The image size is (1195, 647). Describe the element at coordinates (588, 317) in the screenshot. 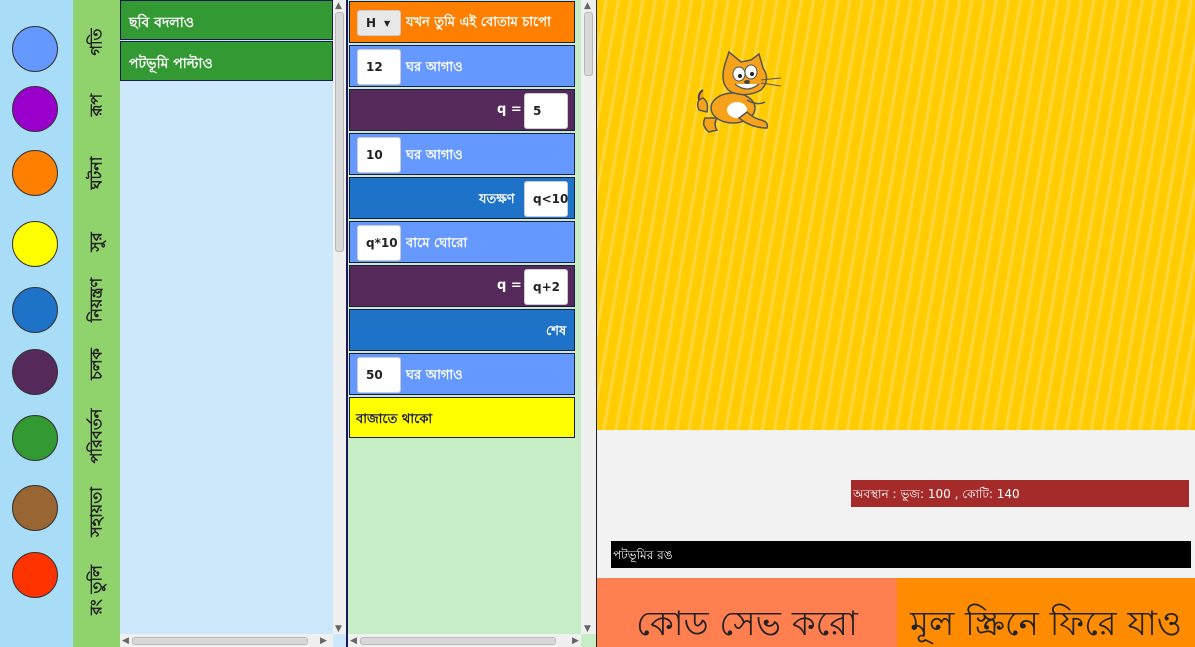

I see `script-vertical-scrollbar: ▲ ▼` at that location.